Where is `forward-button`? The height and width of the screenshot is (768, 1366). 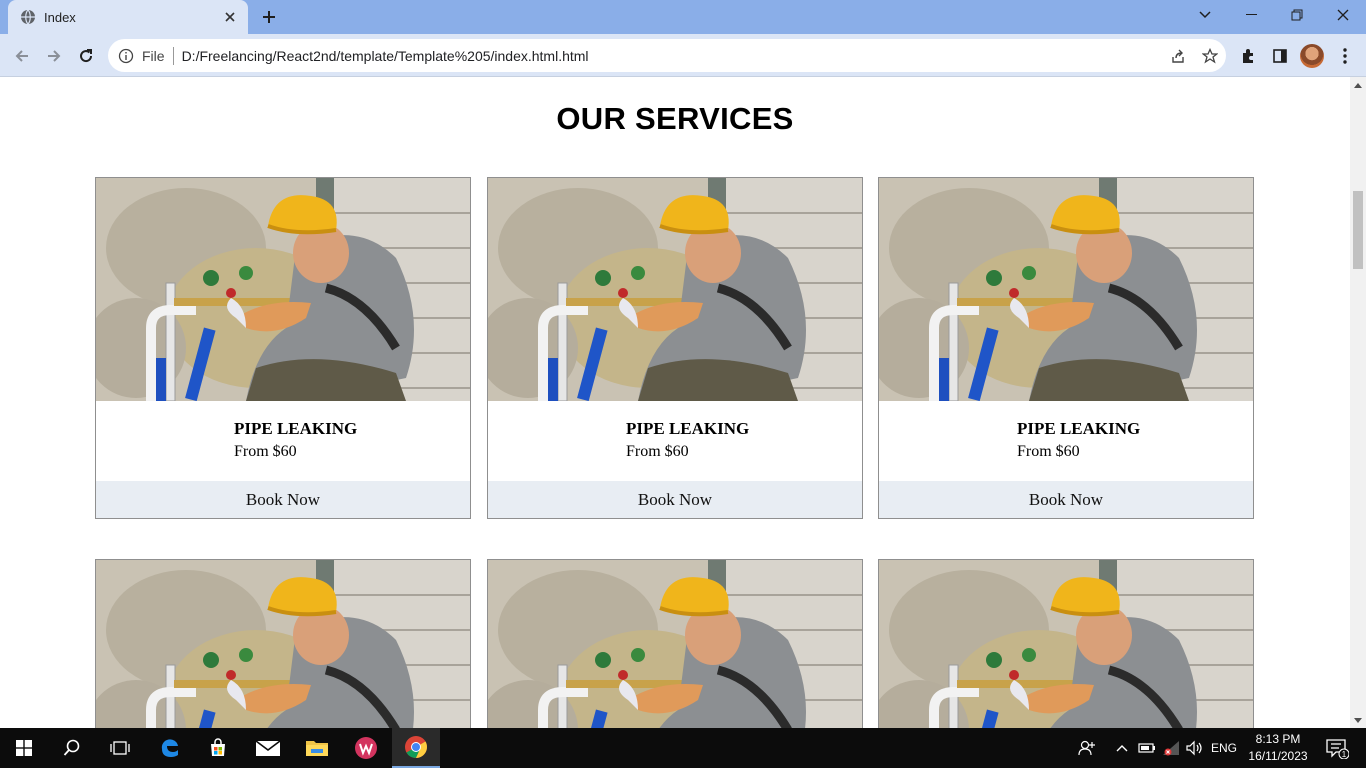 forward-button is located at coordinates (54, 56).